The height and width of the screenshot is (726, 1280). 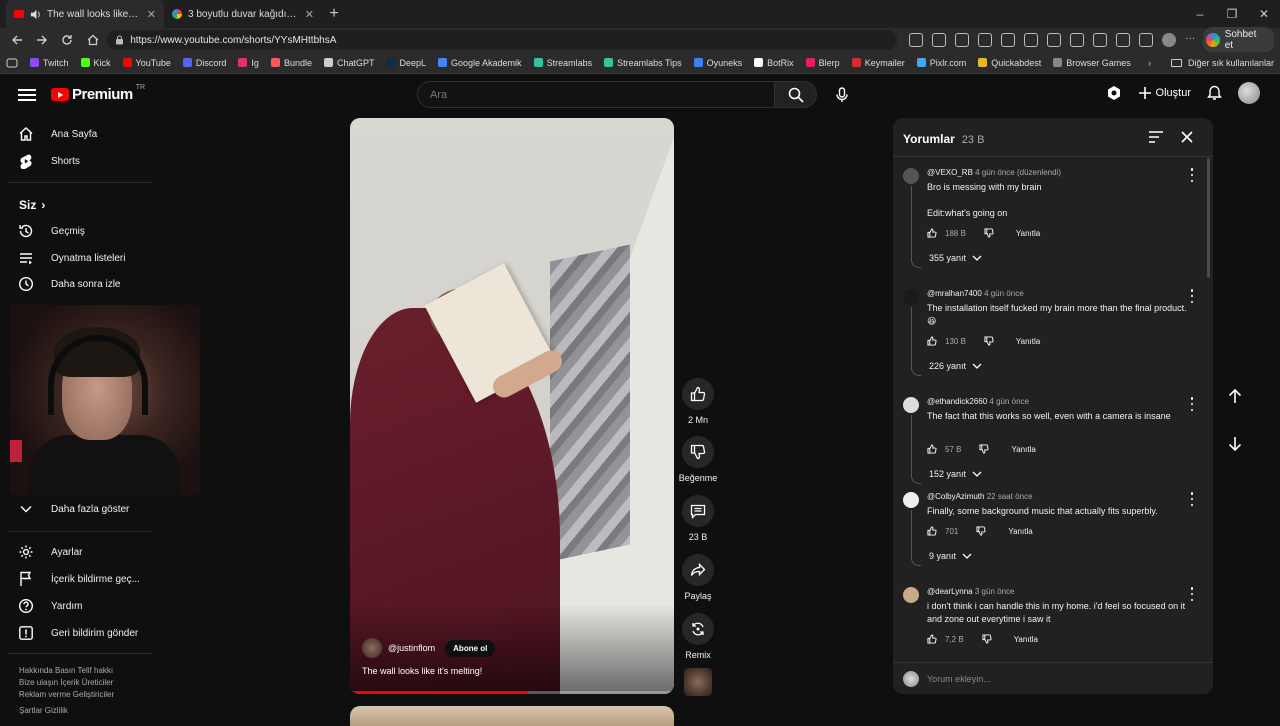 I want to click on search-input, so click(x=602, y=94).